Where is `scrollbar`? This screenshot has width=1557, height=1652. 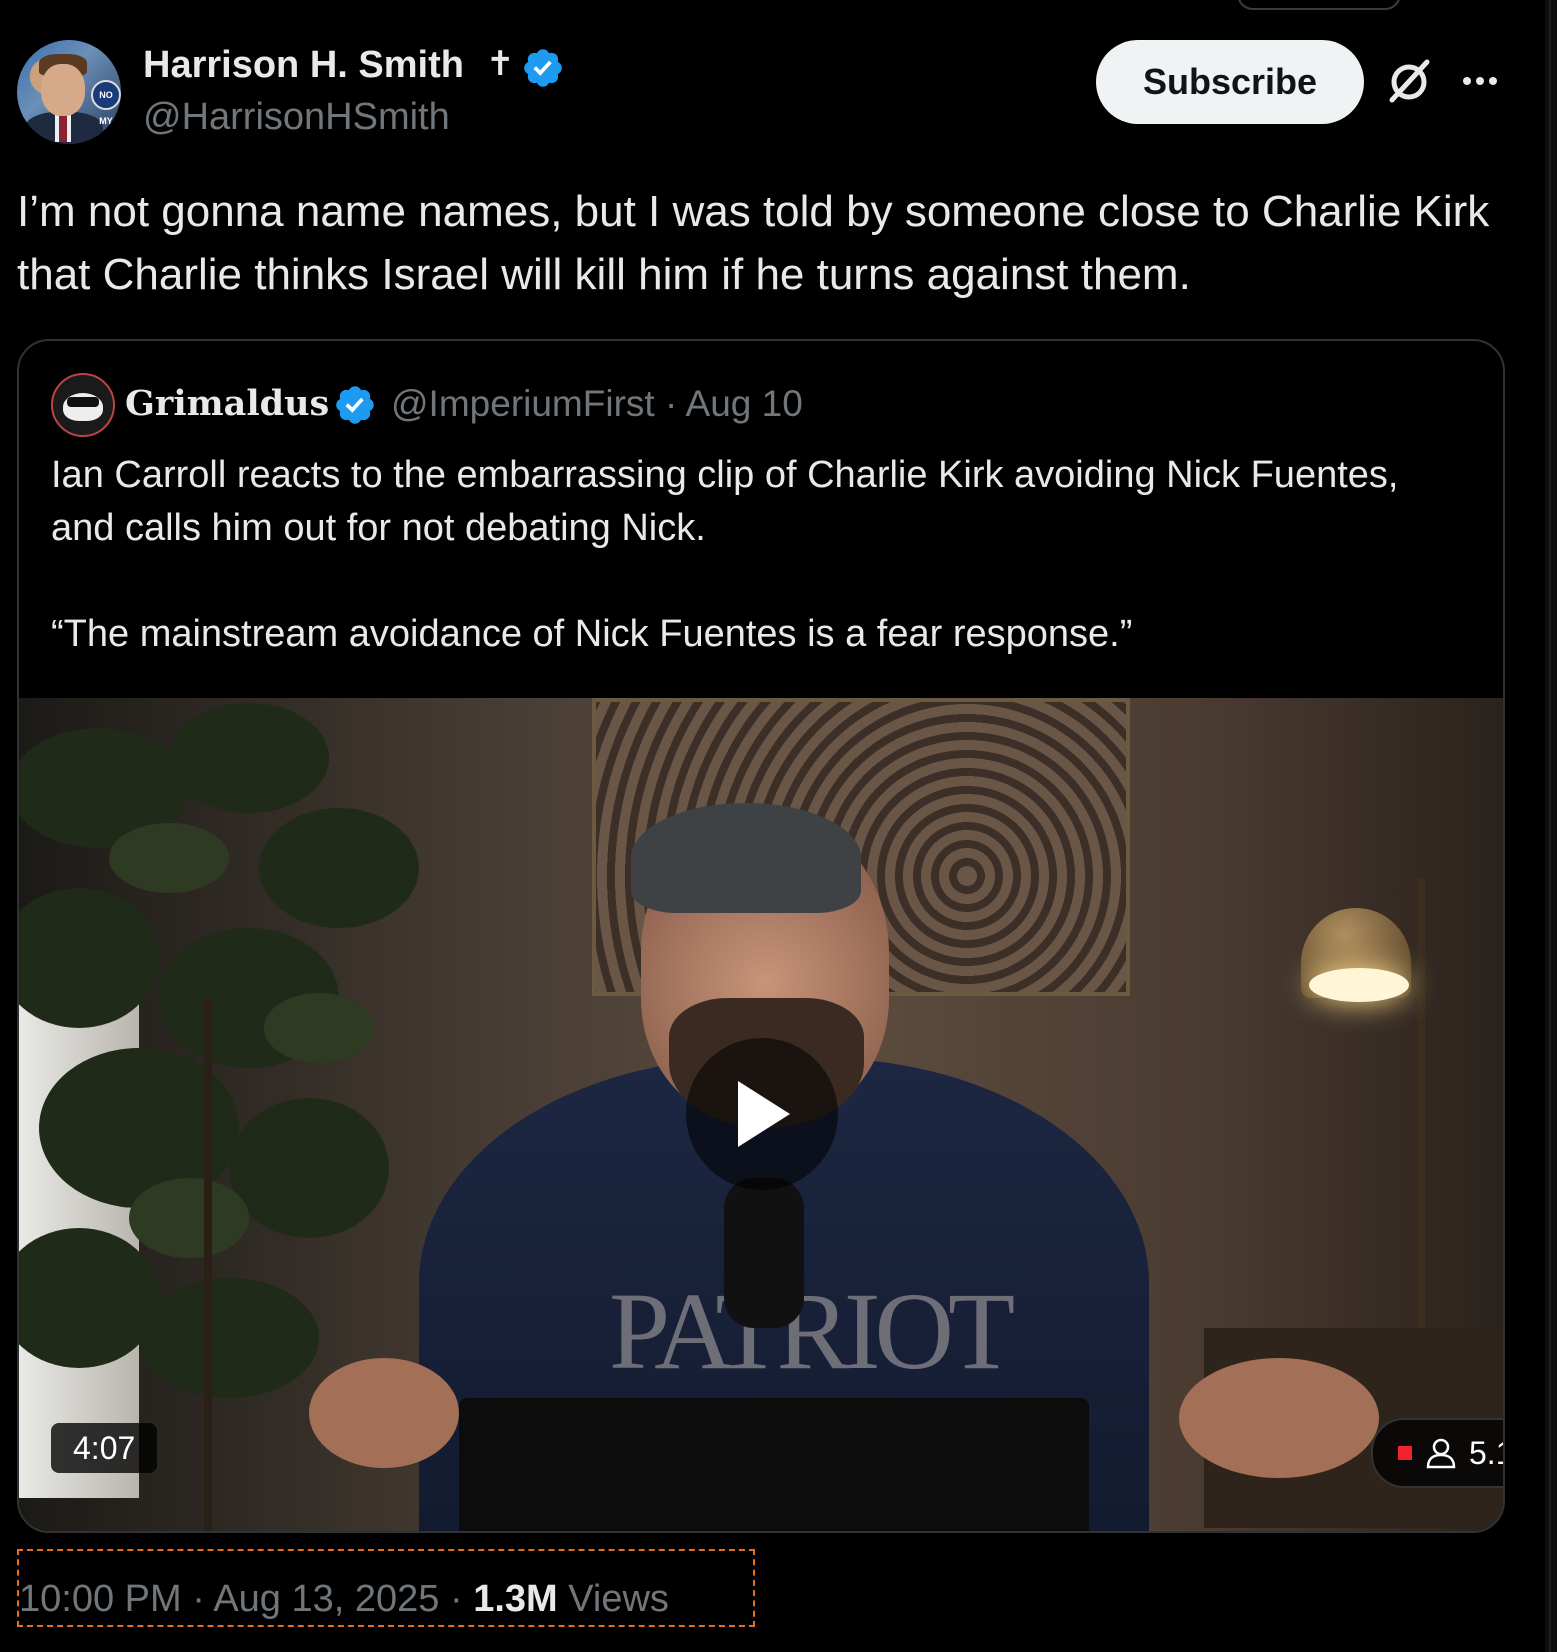 scrollbar is located at coordinates (1551, 826).